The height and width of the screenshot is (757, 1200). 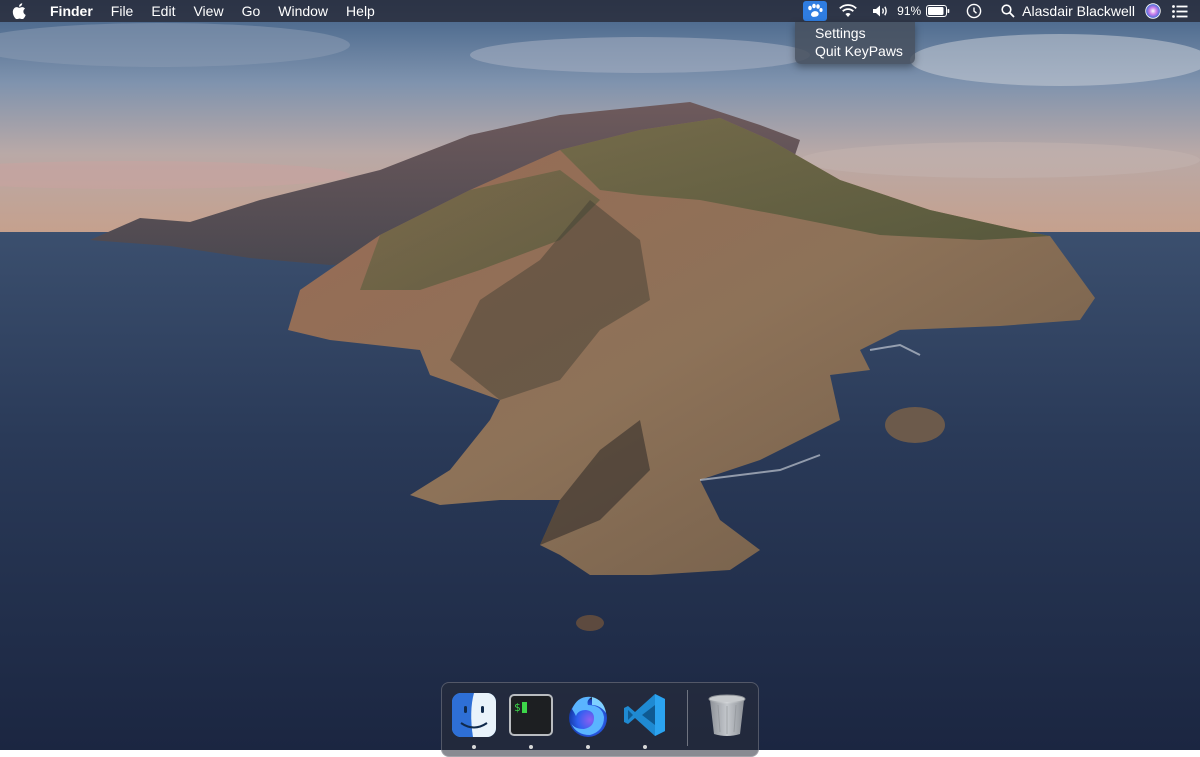 I want to click on volume-icon, so click(x=881, y=11).